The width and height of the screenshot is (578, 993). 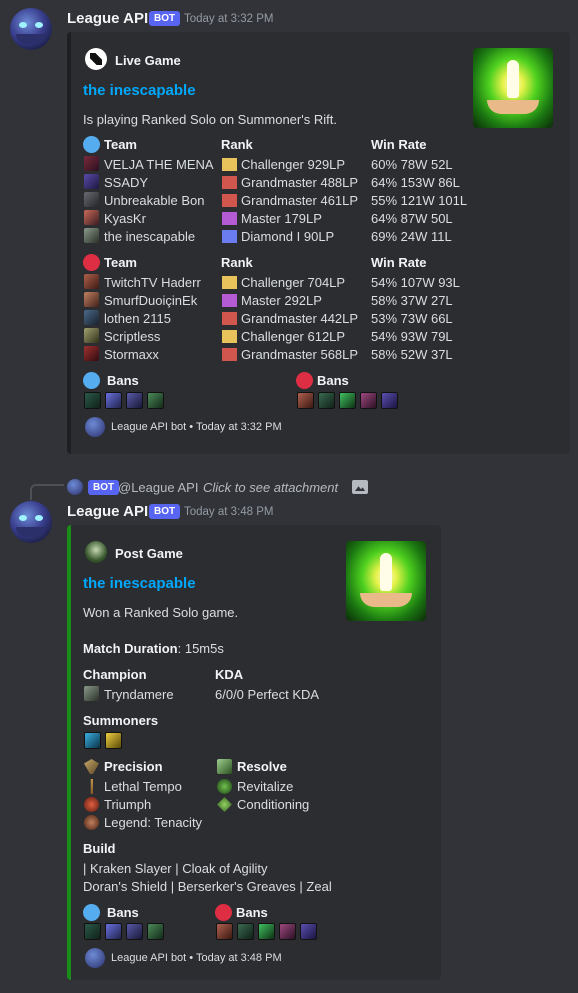 I want to click on player-winrate: 64% 87W 50L, so click(x=412, y=218).